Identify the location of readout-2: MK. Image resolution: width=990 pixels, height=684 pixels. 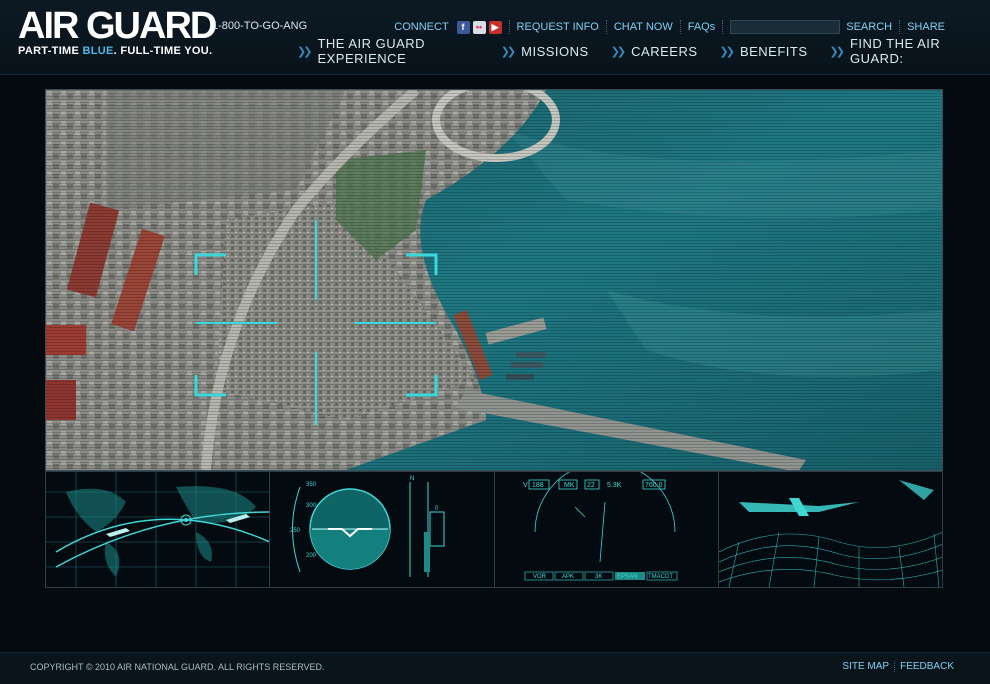
(569, 485).